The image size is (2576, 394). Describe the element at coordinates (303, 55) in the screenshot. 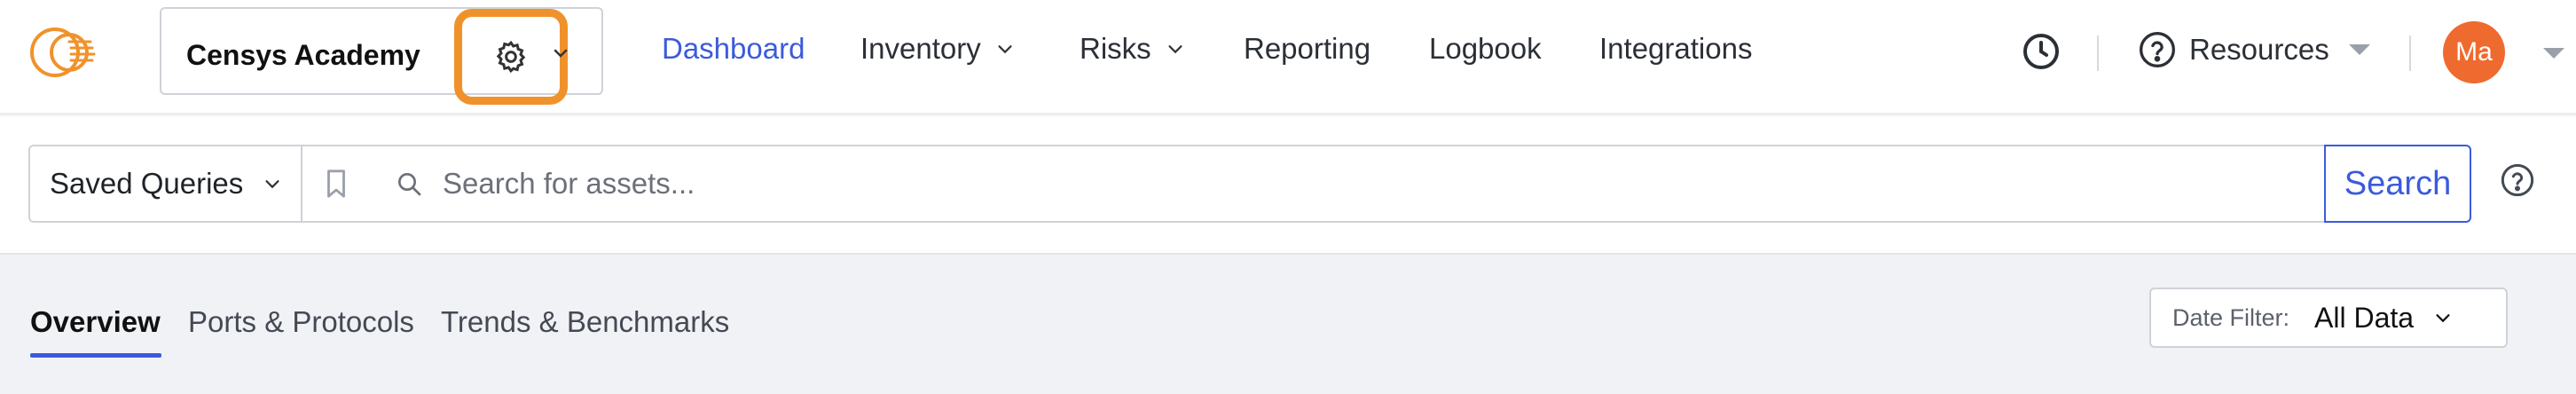

I see `workspace-name: Censys Academy` at that location.